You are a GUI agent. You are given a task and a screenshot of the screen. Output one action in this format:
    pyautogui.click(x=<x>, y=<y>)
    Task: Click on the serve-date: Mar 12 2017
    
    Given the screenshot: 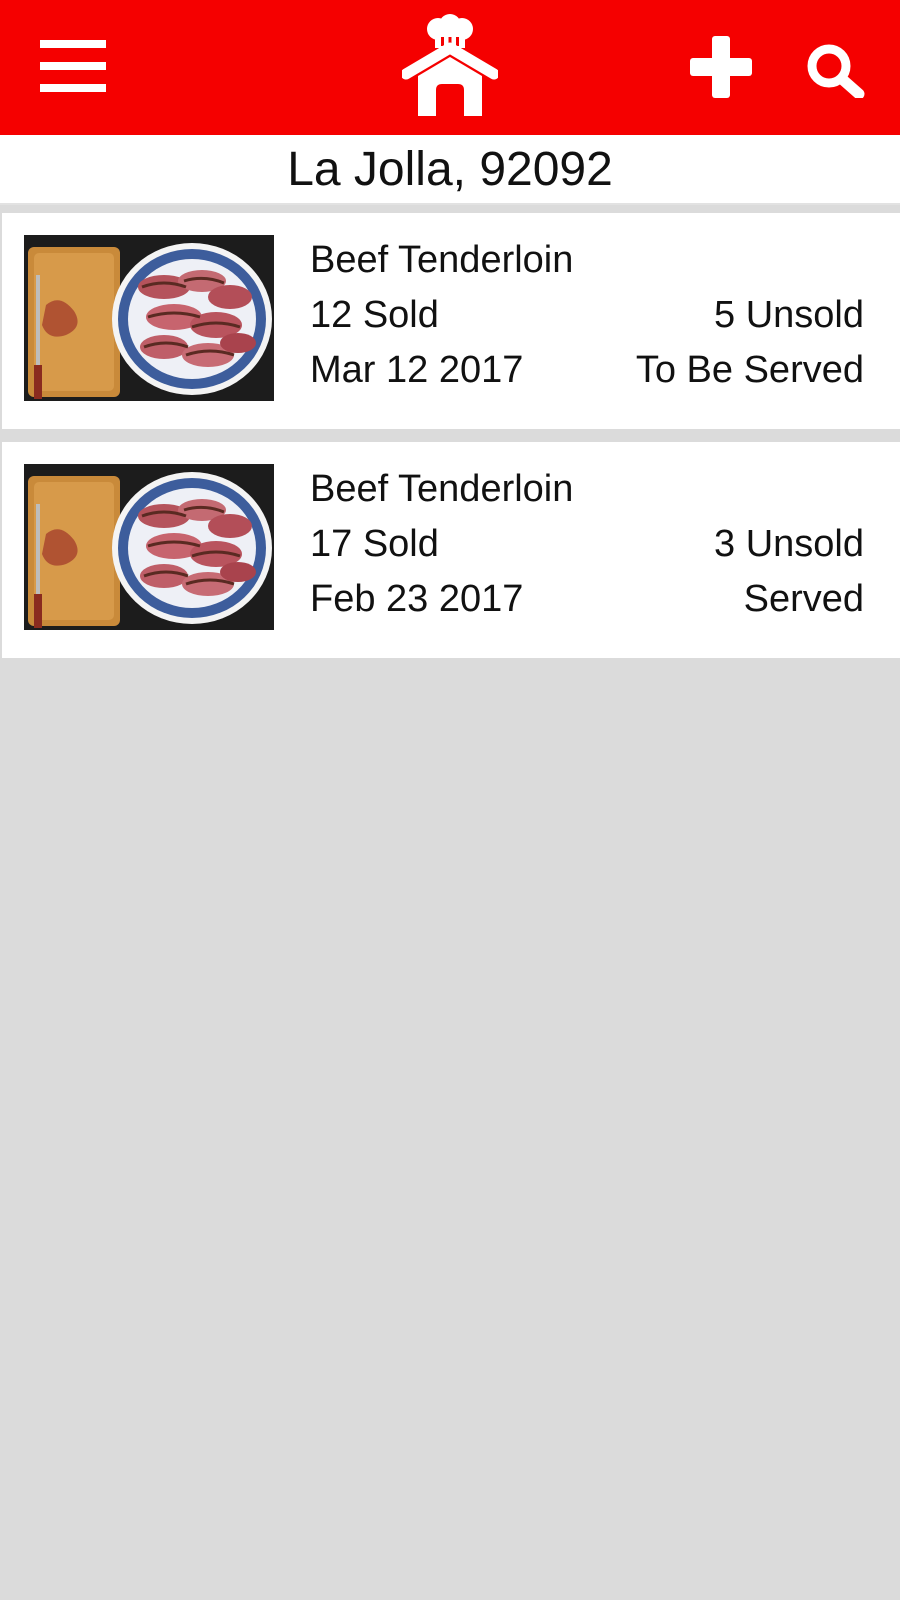 What is the action you would take?
    pyautogui.click(x=417, y=370)
    